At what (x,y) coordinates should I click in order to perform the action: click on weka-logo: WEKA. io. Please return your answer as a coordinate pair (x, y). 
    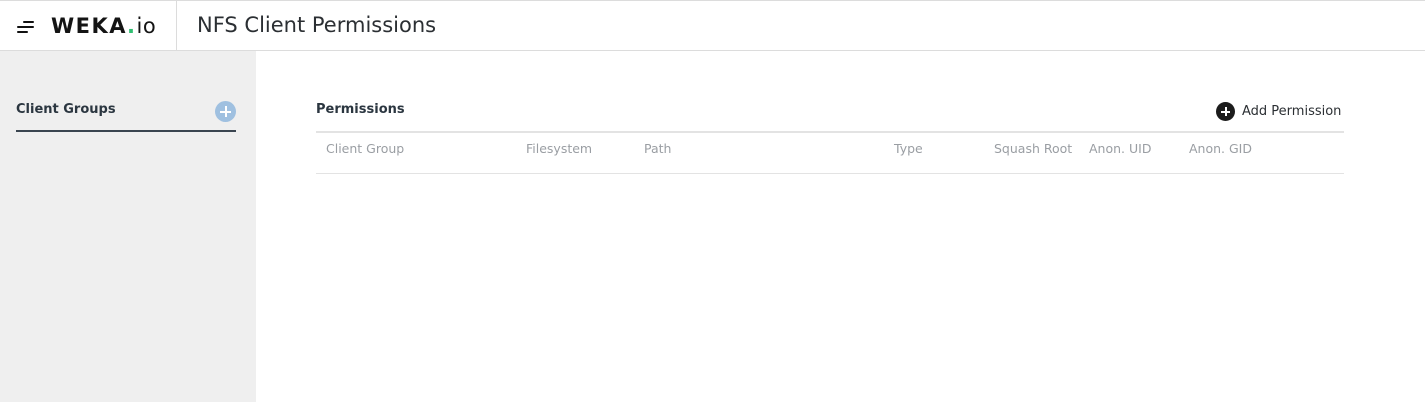
    Looking at the image, I should click on (103, 26).